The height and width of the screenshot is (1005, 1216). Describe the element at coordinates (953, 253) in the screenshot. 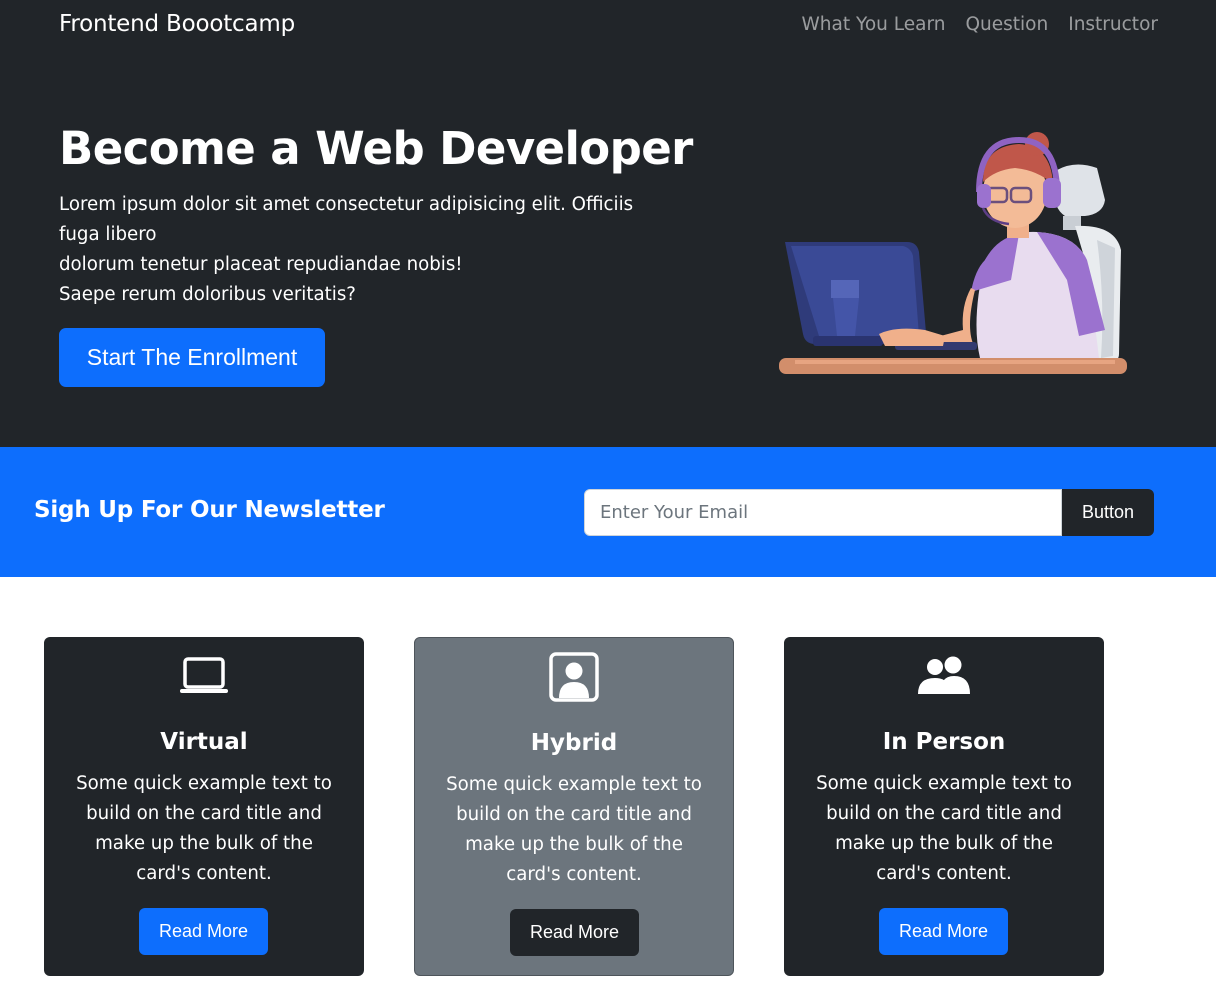

I see `developer-at-computer-illustration` at that location.